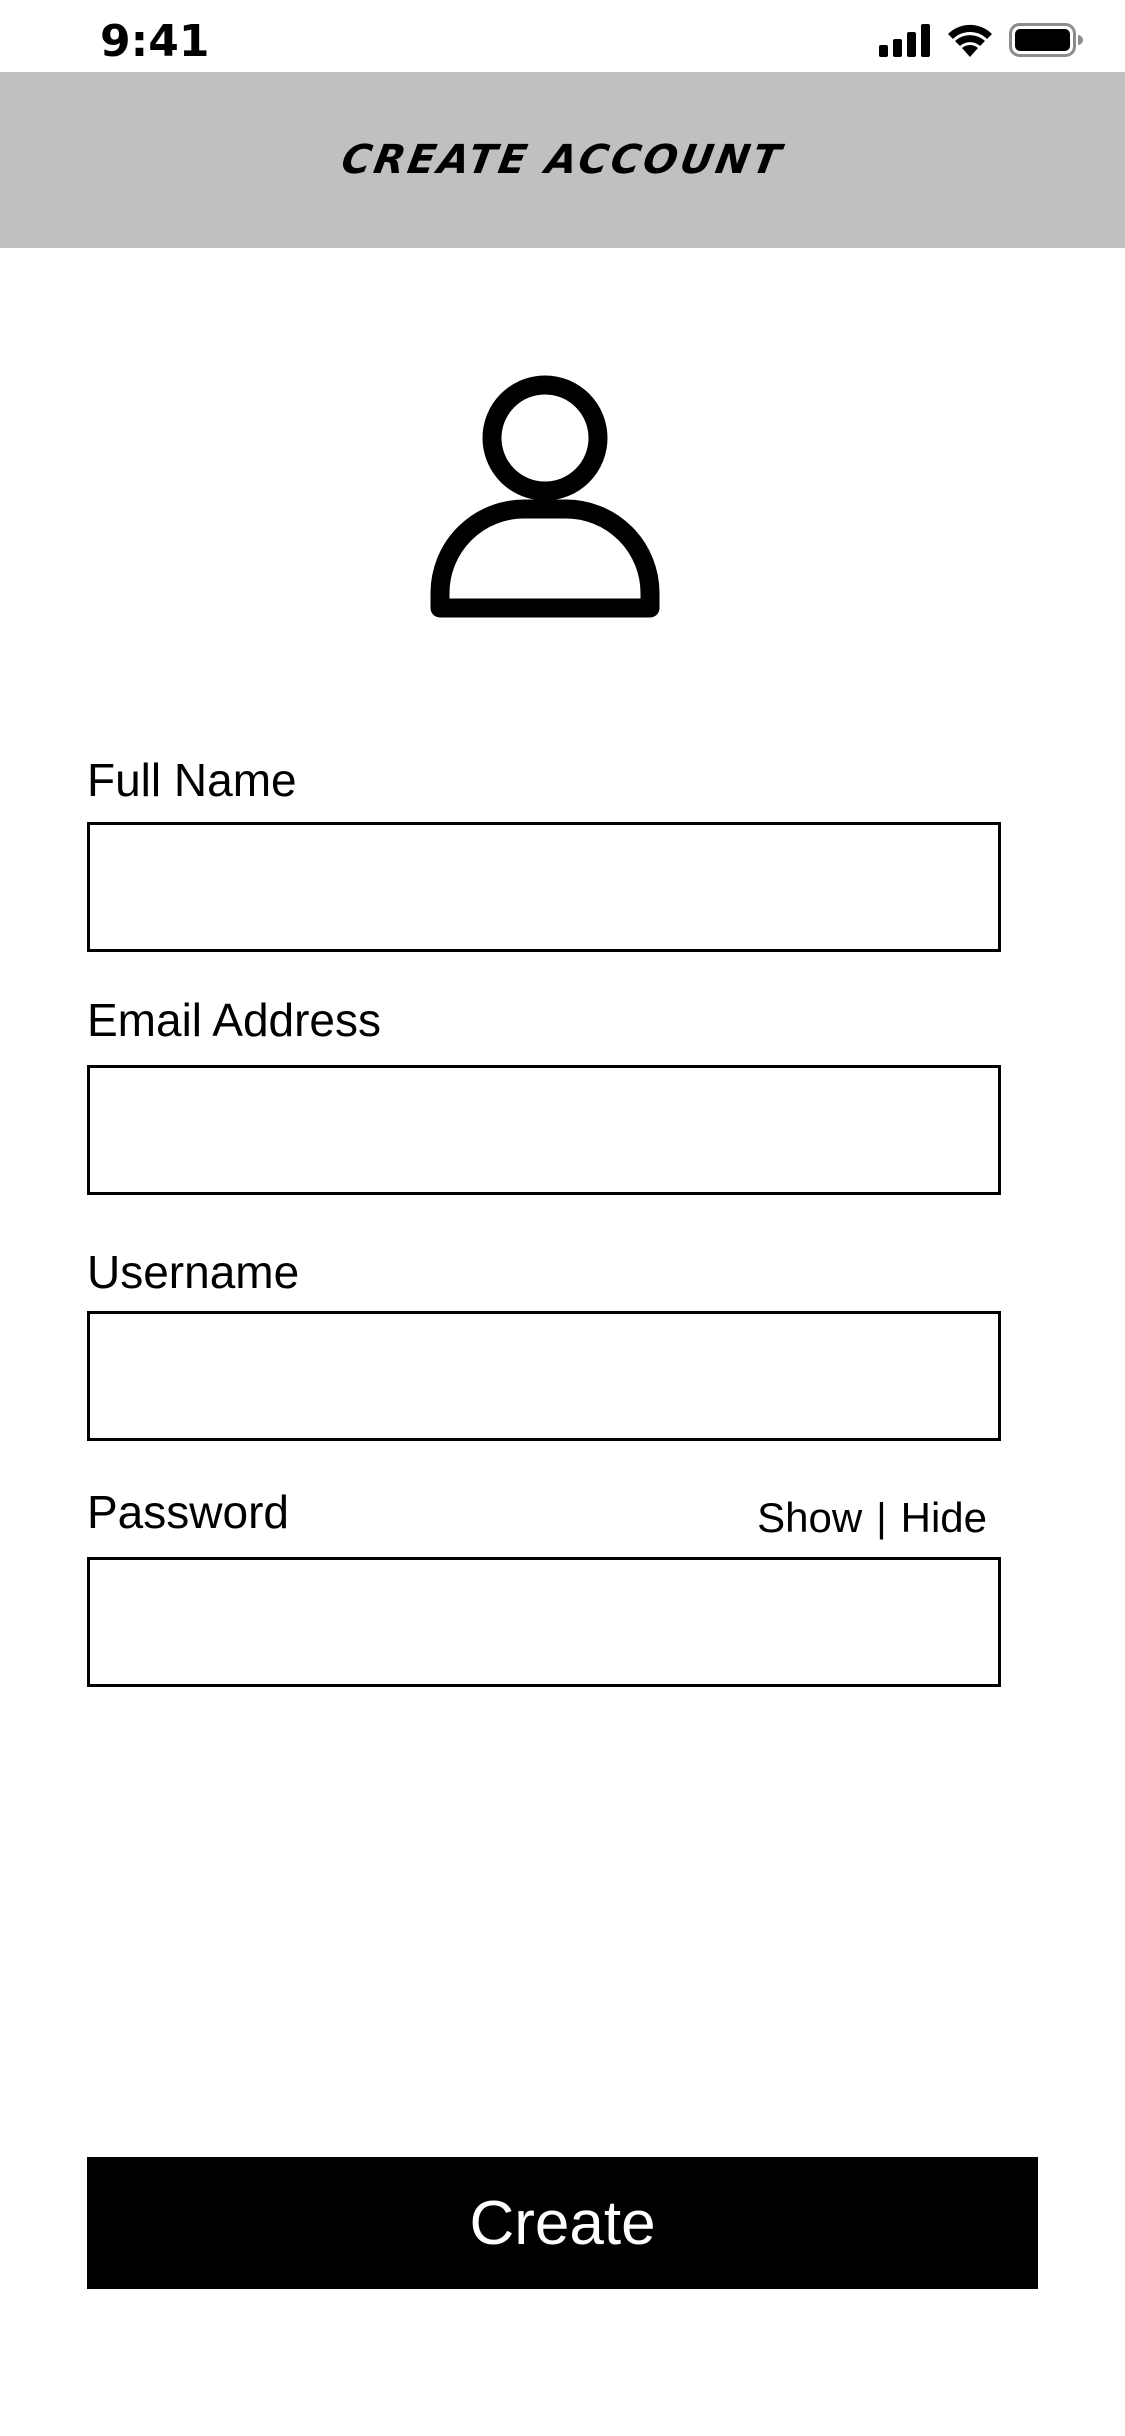 The image size is (1125, 2436). What do you see at coordinates (970, 42) in the screenshot?
I see `wifi-icon` at bounding box center [970, 42].